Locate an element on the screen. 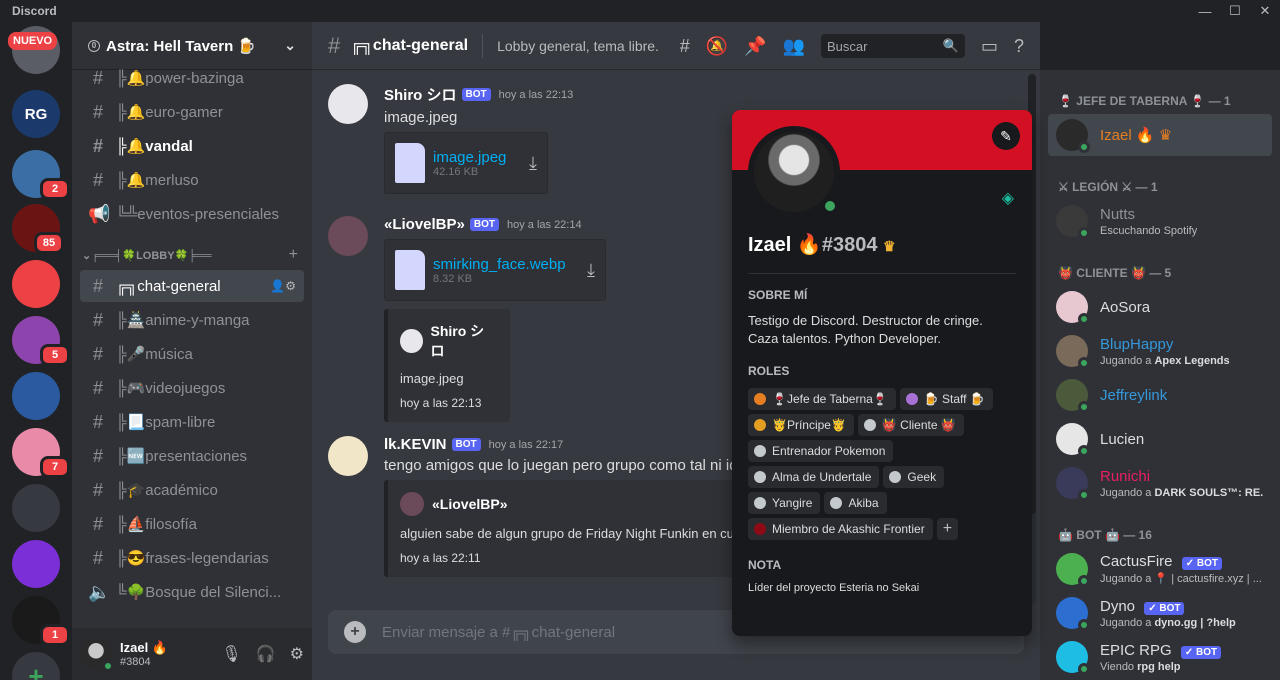 The height and width of the screenshot is (680, 1280). channel-item-chat-general: # ╔╗chat-general 👤⚙ is located at coordinates (192, 286).